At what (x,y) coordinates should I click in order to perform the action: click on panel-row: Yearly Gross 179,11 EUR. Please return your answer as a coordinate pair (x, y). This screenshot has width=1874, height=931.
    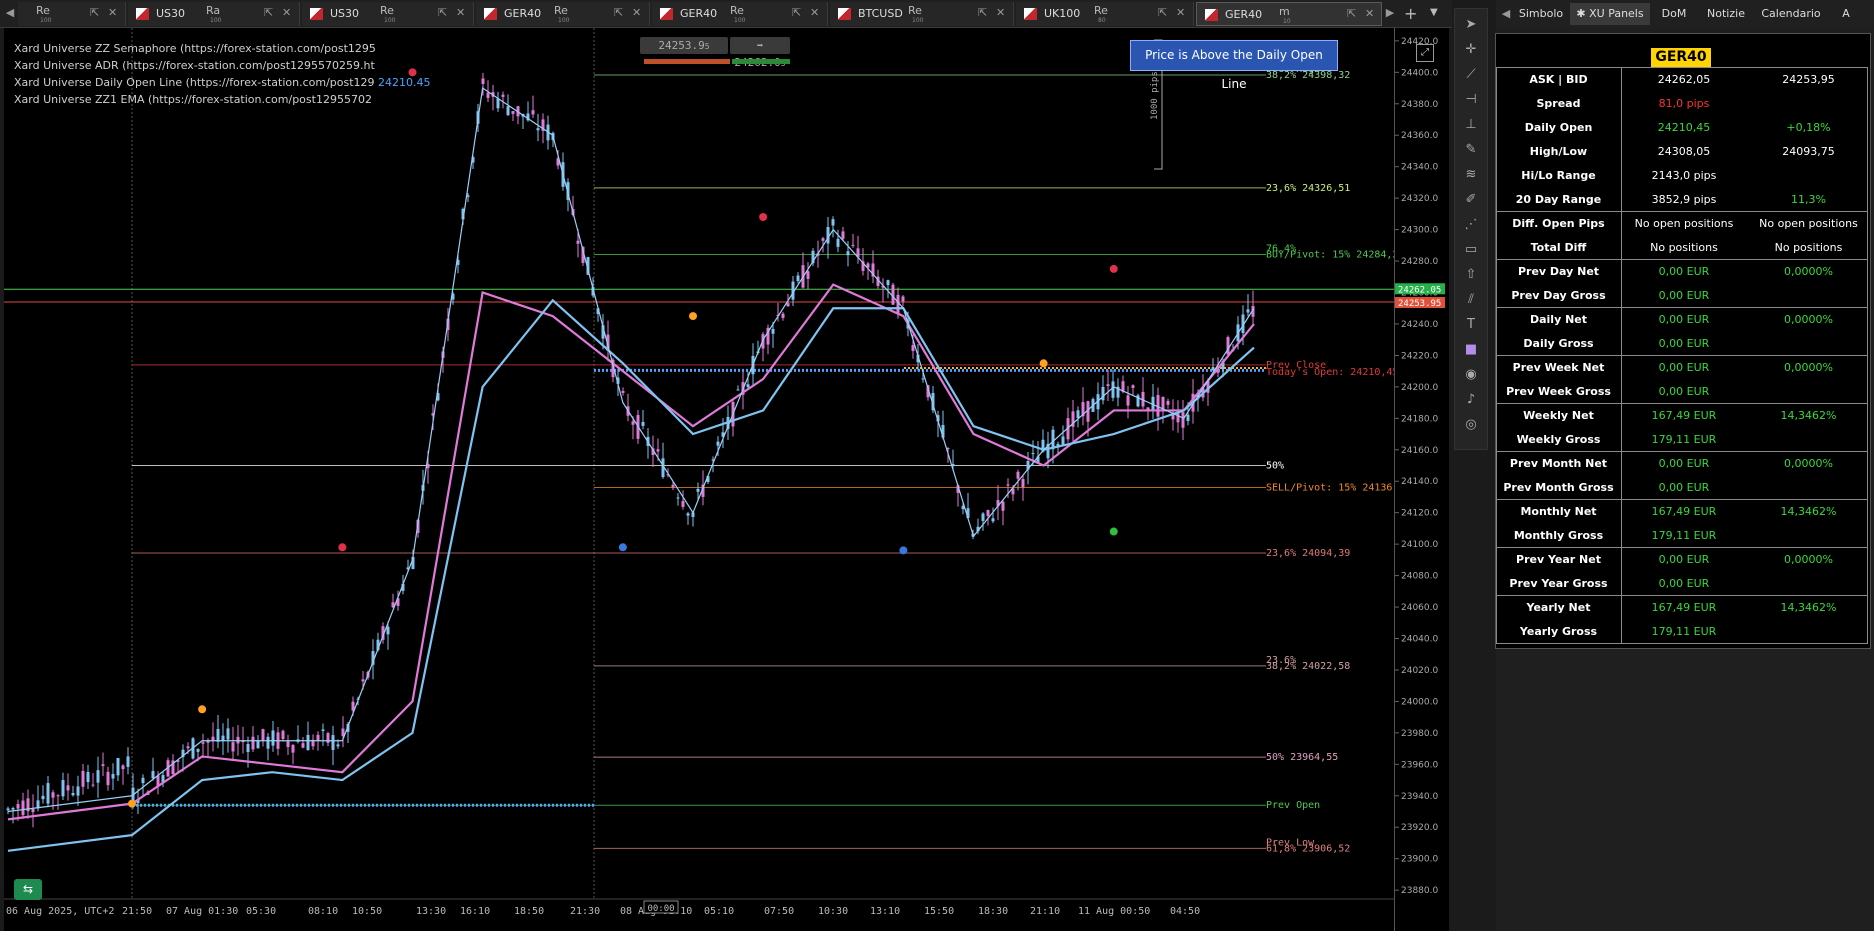
    Looking at the image, I should click on (1683, 632).